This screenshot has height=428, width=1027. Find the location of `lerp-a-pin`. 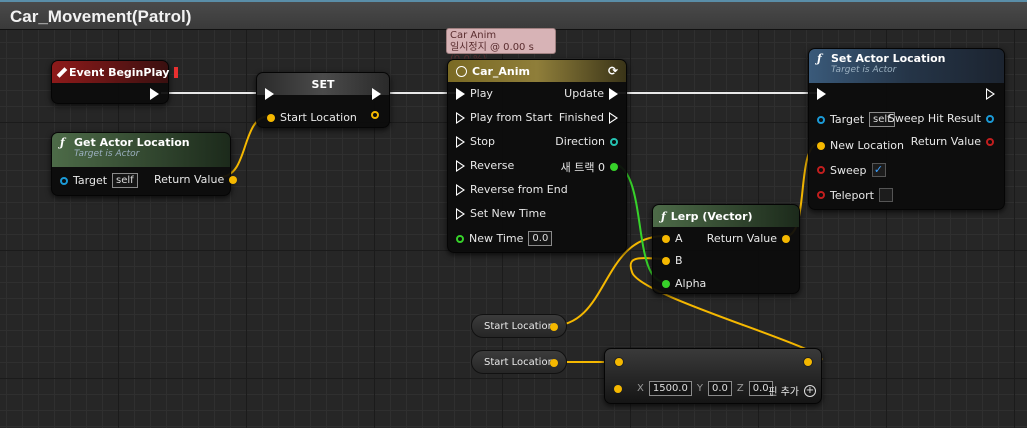

lerp-a-pin is located at coordinates (666, 238).